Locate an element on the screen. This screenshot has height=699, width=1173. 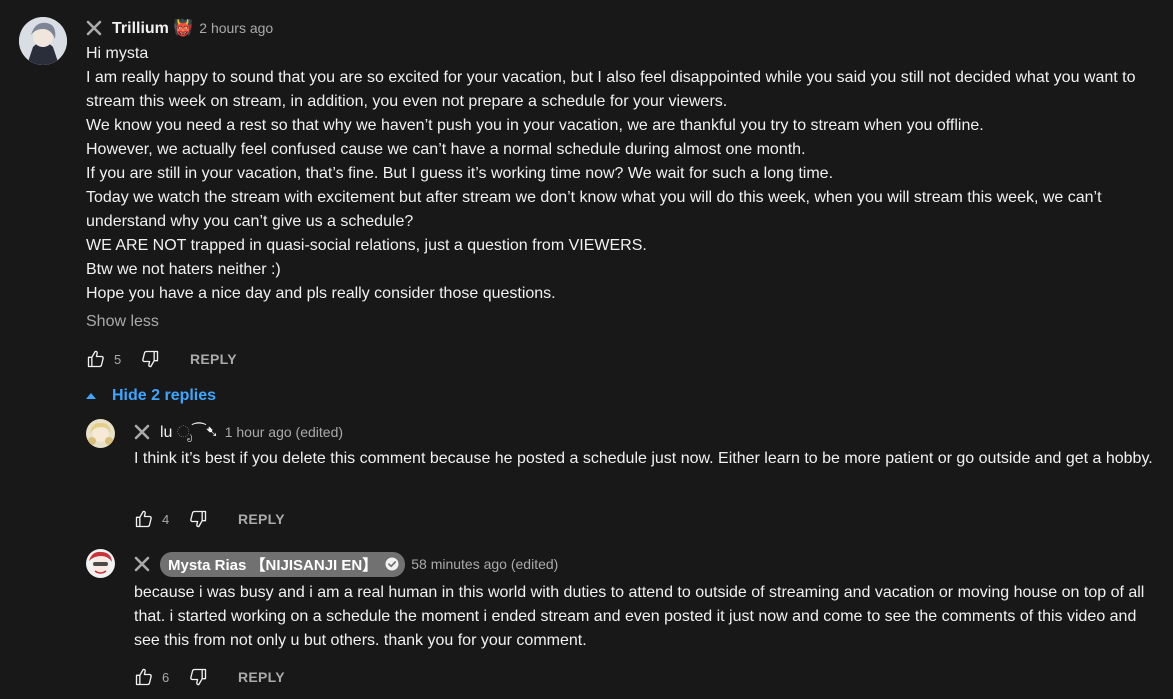
show-less-button: Show less is located at coordinates (122, 322).